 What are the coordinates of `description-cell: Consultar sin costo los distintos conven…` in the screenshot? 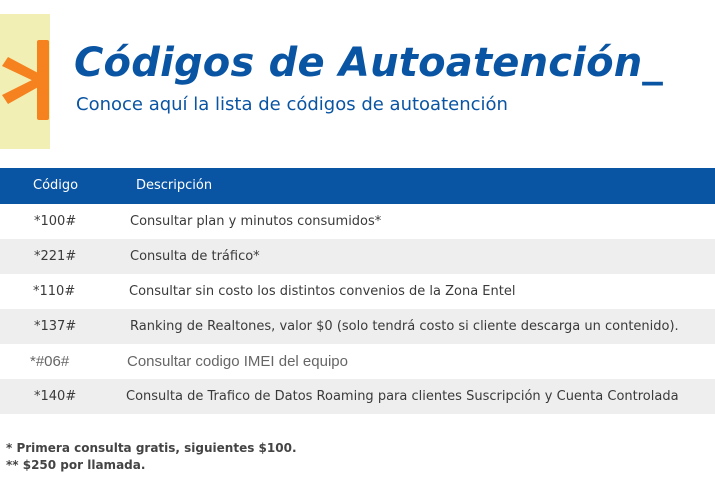 It's located at (322, 291).